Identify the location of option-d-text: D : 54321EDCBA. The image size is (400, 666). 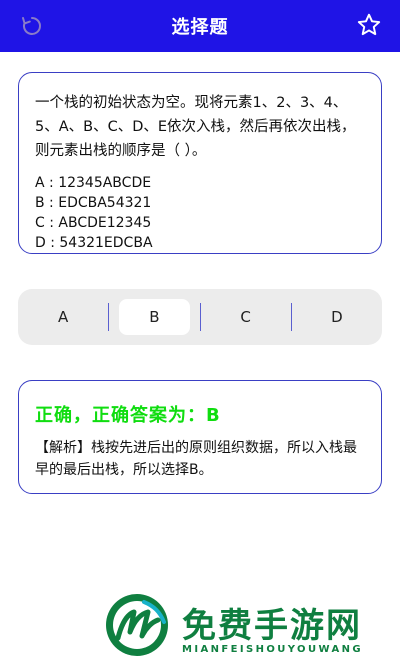
(94, 243).